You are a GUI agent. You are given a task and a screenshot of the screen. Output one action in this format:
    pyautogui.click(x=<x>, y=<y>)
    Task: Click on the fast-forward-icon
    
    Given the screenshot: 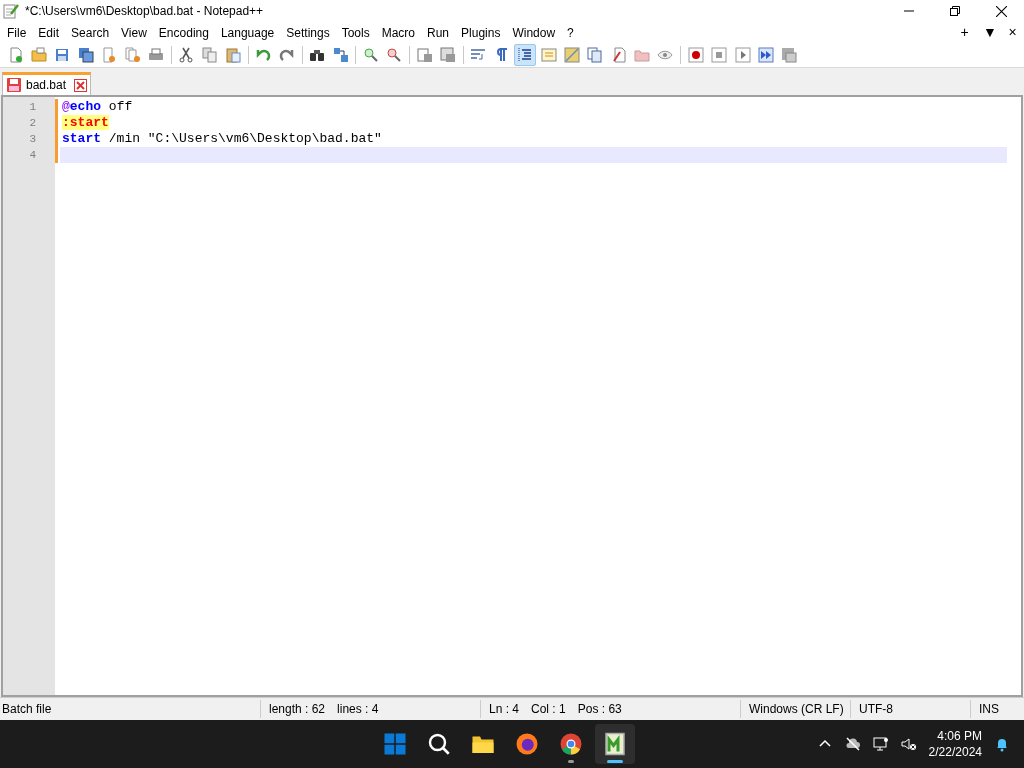 What is the action you would take?
    pyautogui.click(x=765, y=55)
    